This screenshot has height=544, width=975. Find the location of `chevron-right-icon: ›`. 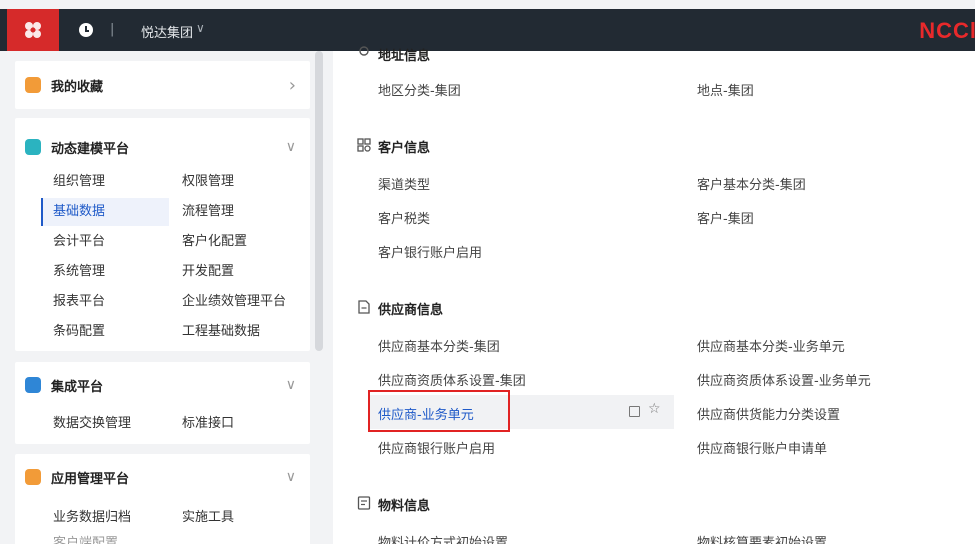

chevron-right-icon: › is located at coordinates (292, 85).